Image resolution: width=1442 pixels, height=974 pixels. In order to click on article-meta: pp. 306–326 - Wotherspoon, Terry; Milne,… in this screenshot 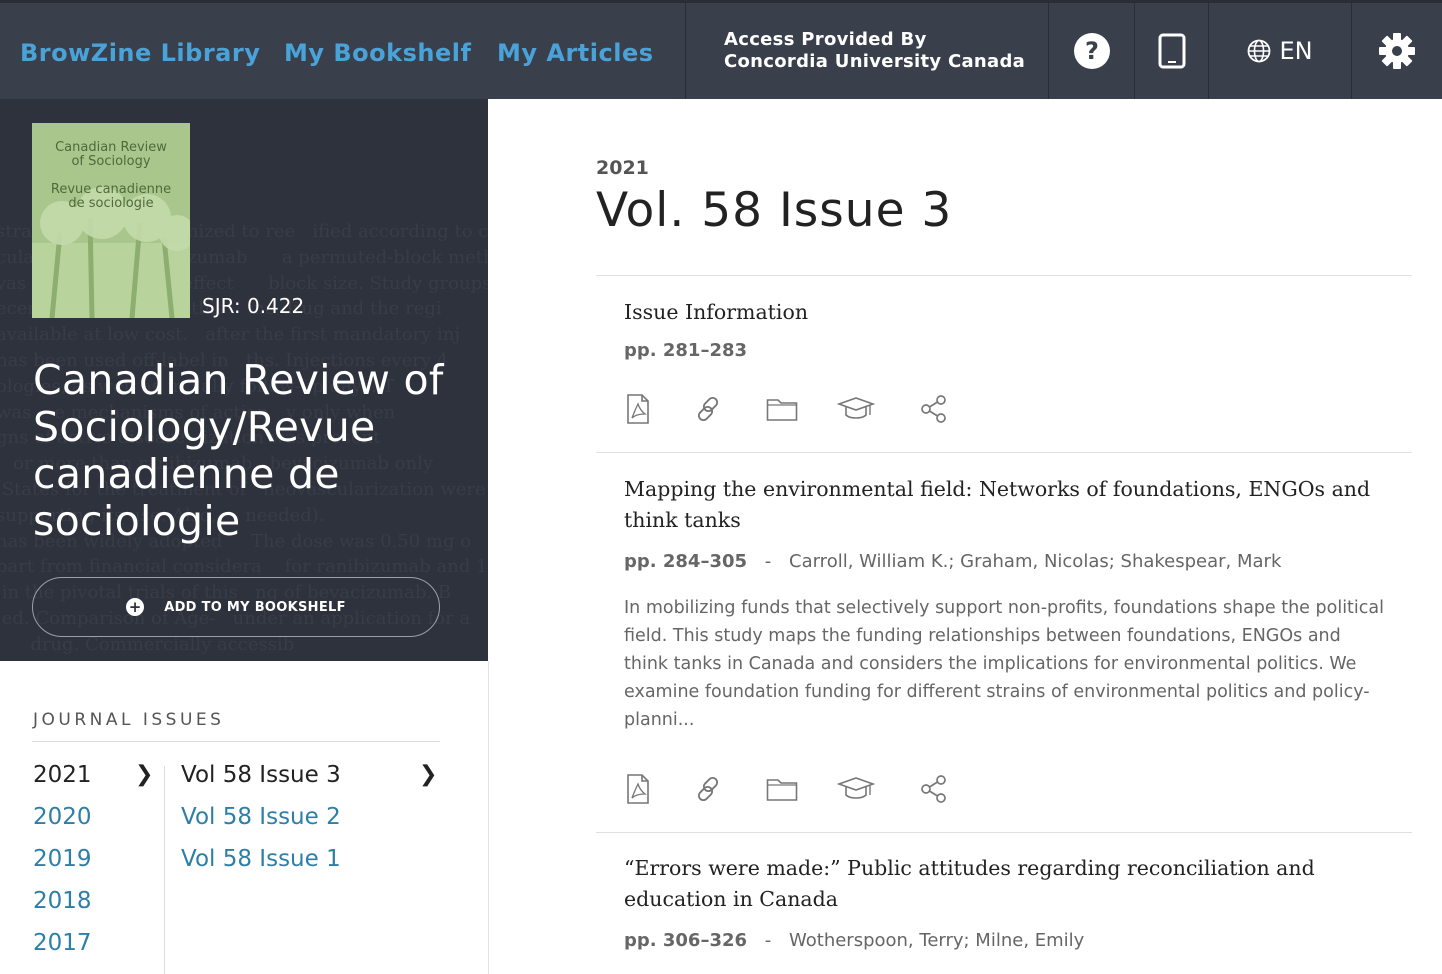, I will do `click(854, 940)`.